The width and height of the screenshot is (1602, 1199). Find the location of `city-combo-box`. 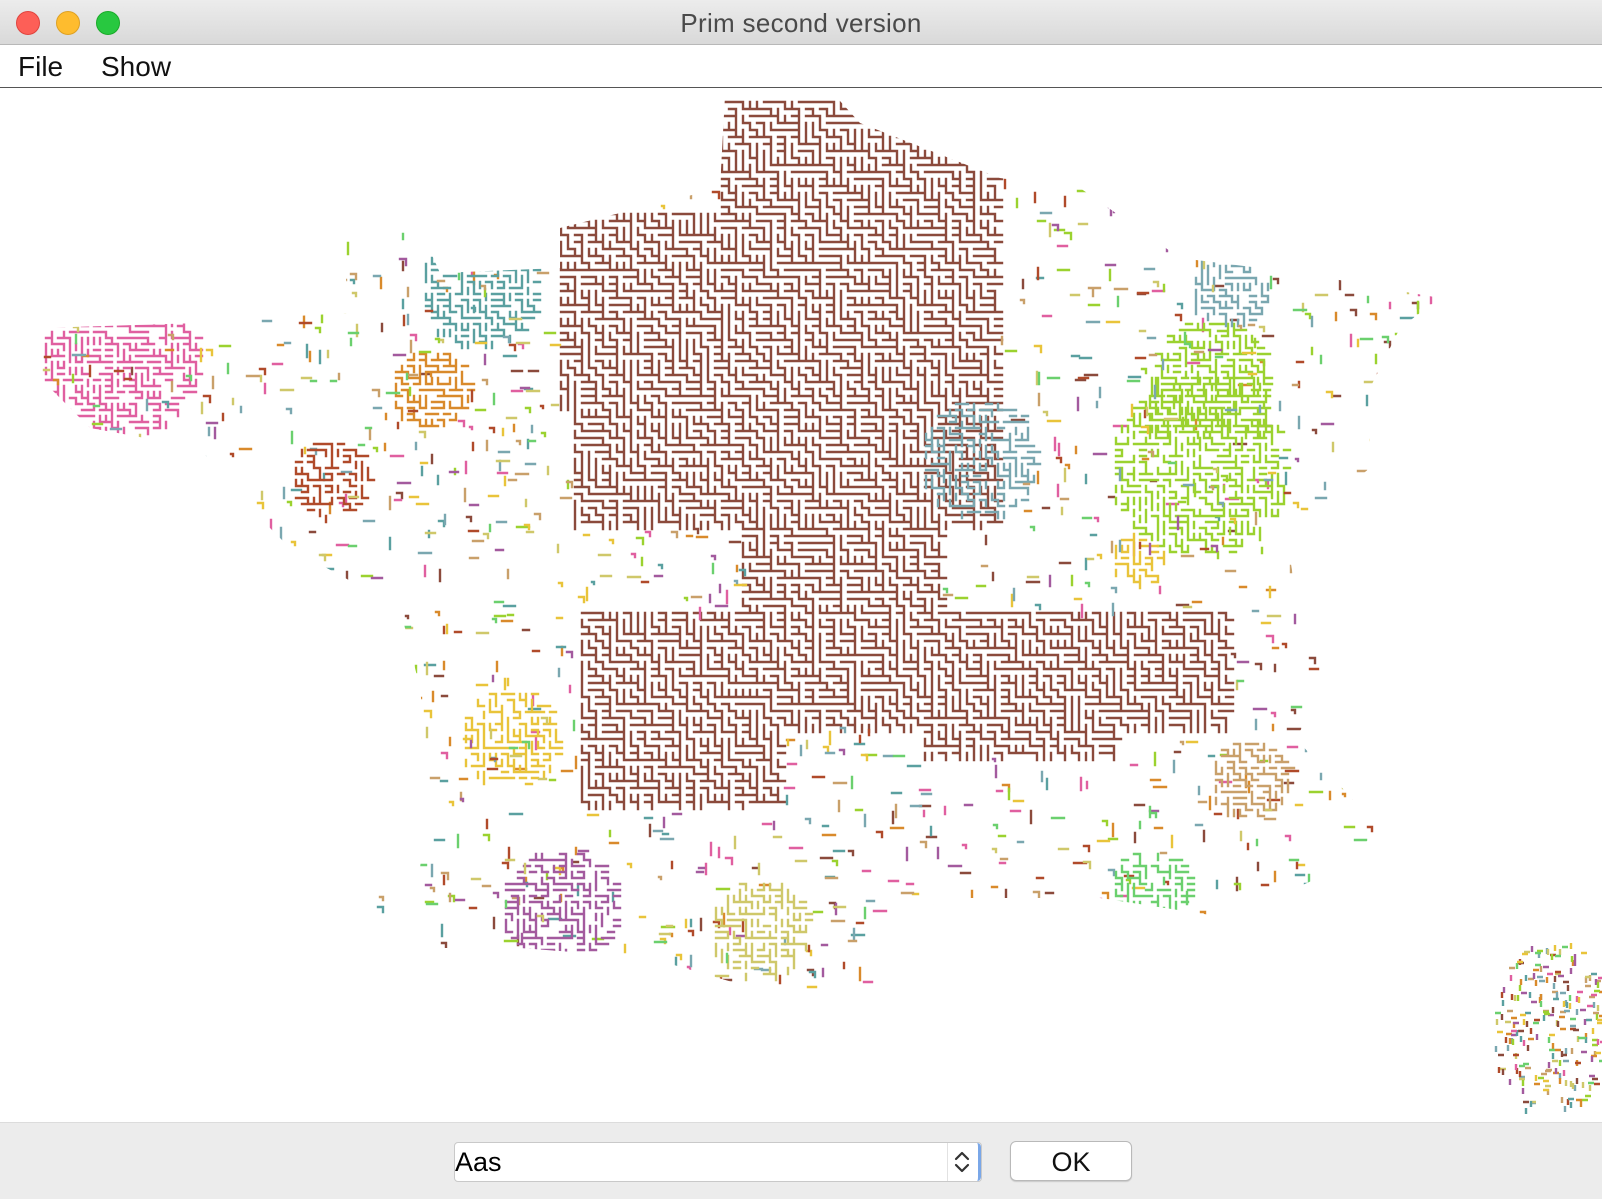

city-combo-box is located at coordinates (718, 1162).